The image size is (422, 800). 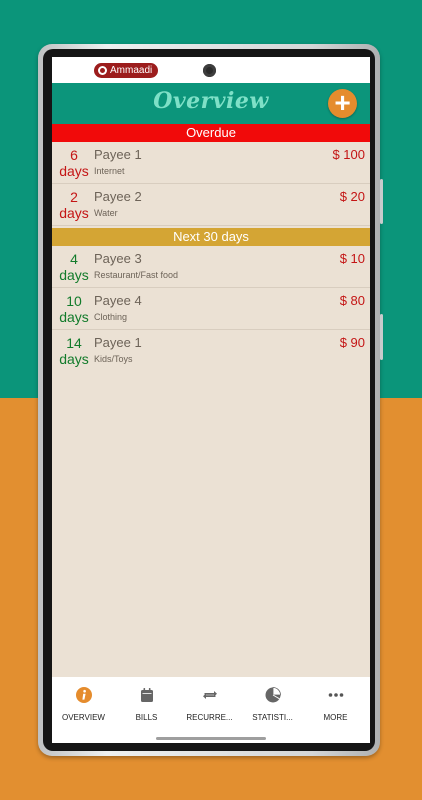 What do you see at coordinates (335, 717) in the screenshot?
I see `nav-label: MORE` at bounding box center [335, 717].